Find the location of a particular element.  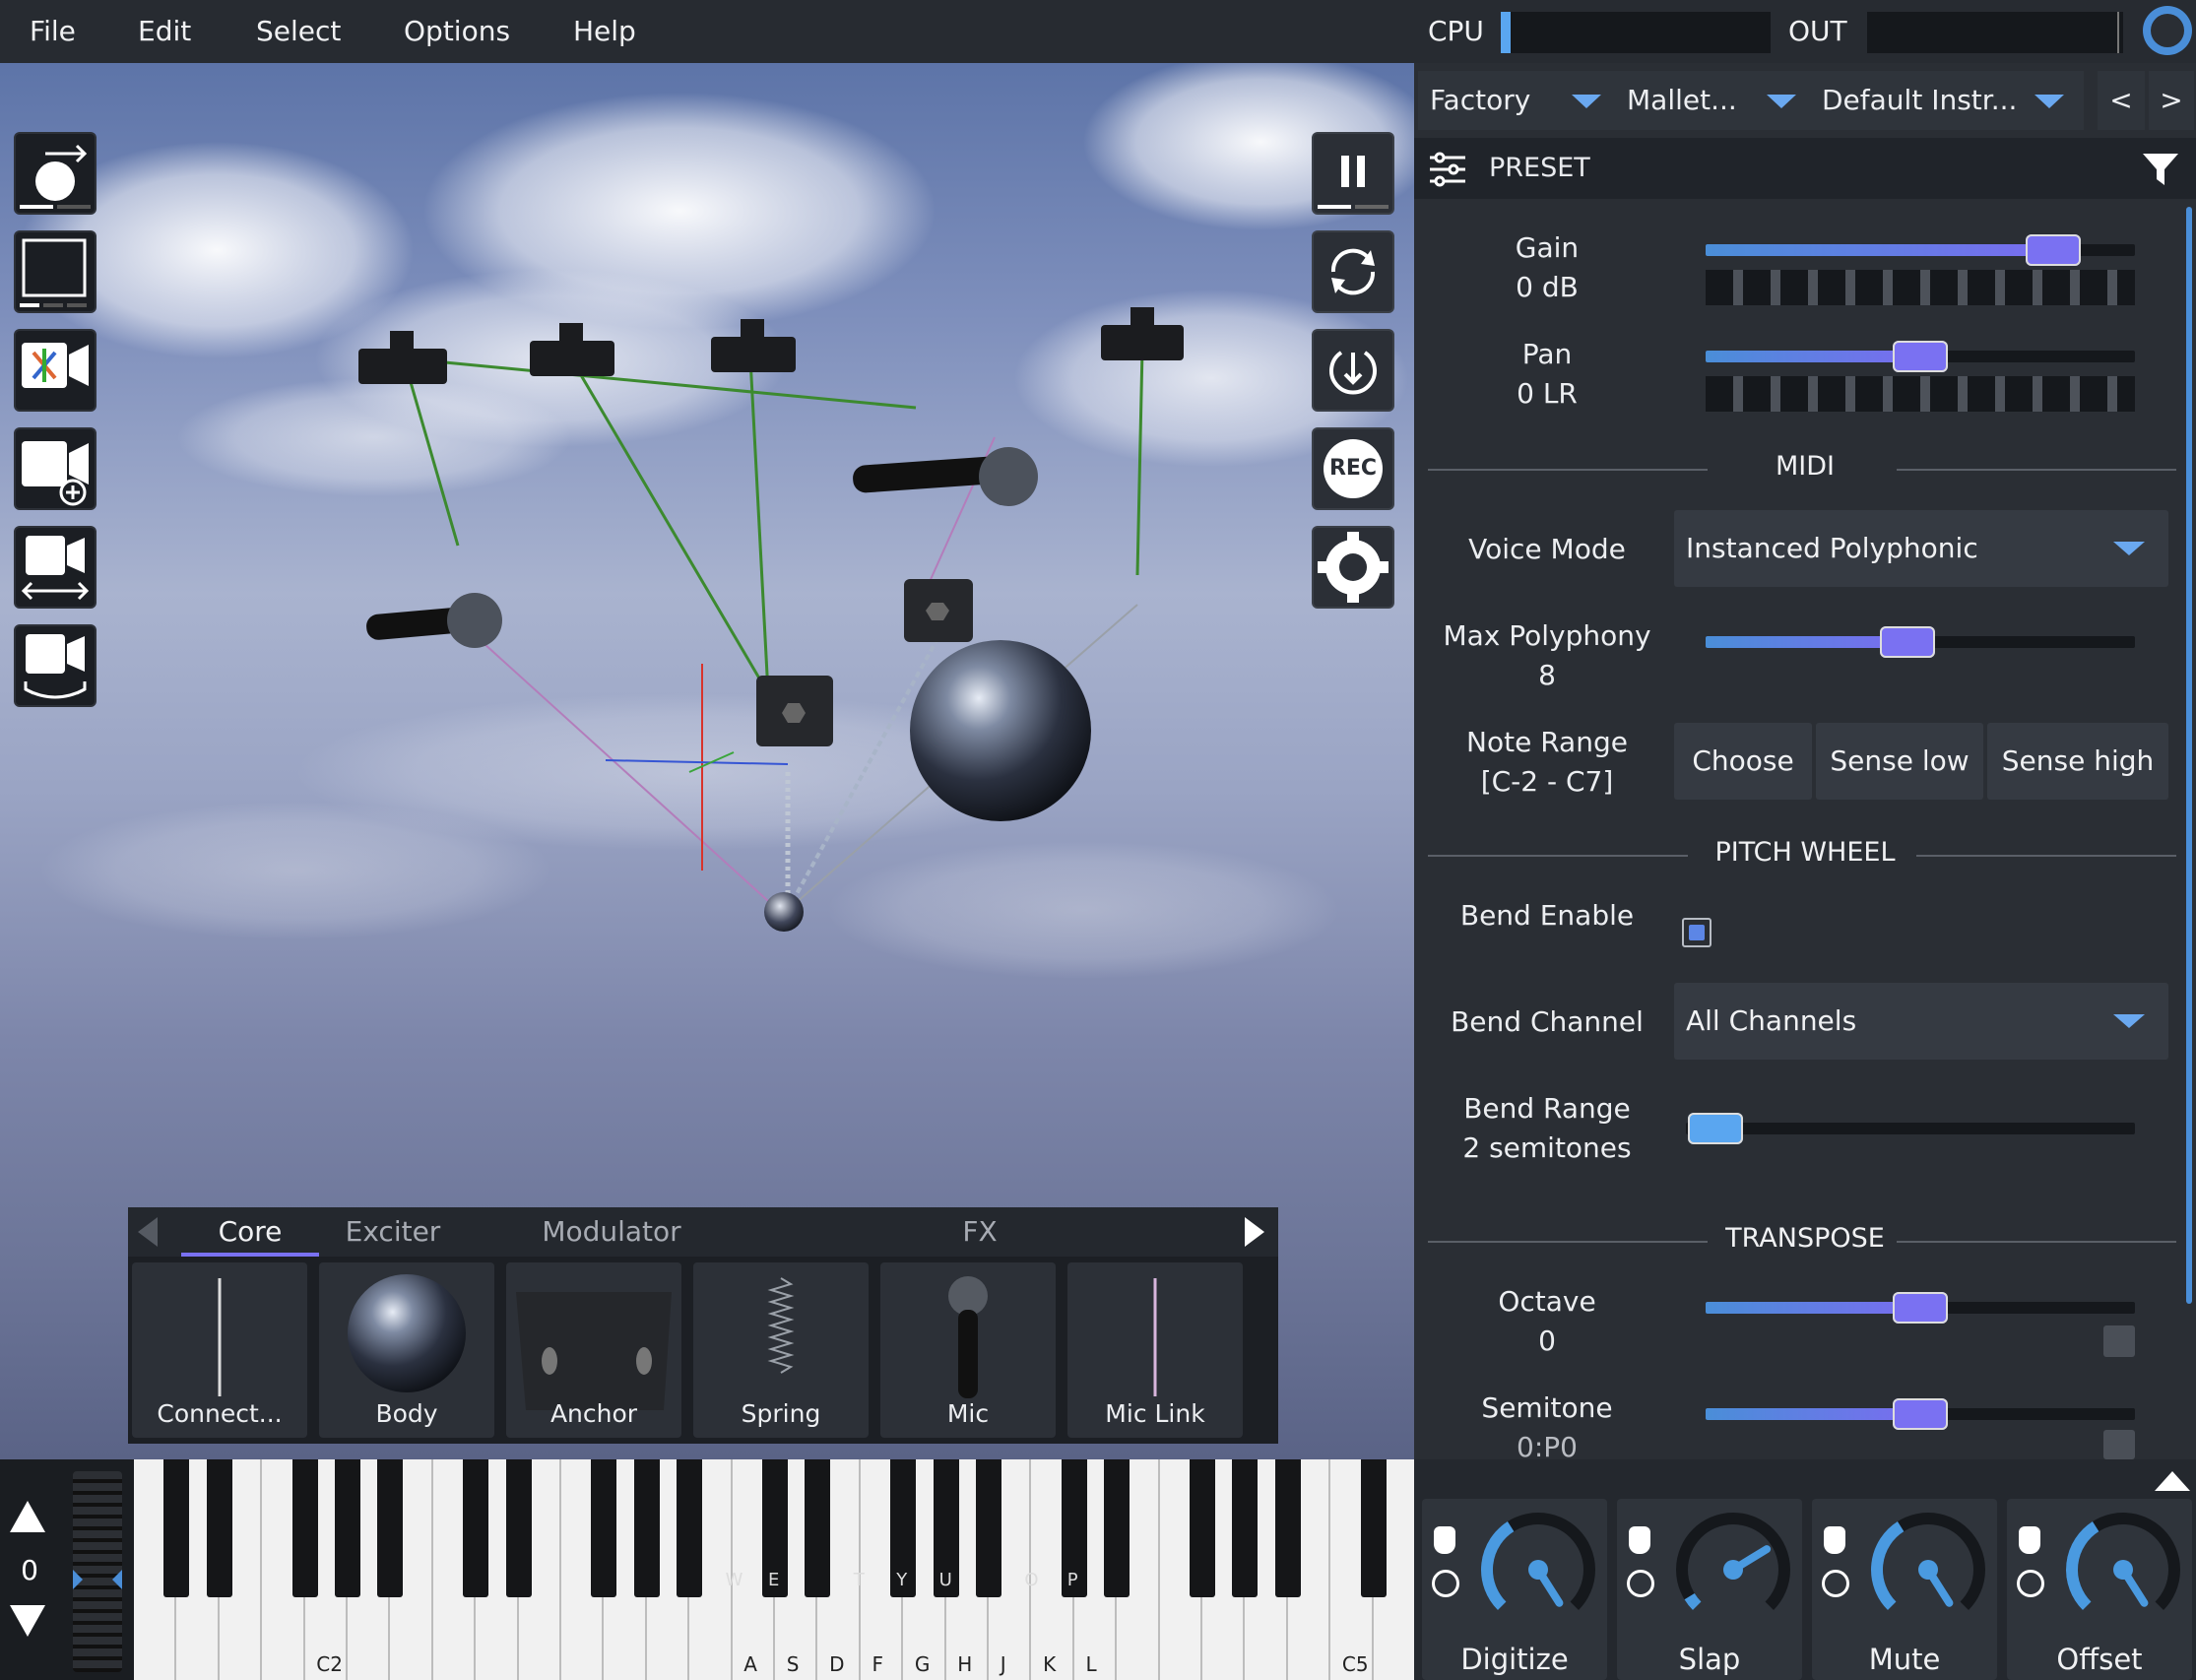

add-object-tool is located at coordinates (55, 173).